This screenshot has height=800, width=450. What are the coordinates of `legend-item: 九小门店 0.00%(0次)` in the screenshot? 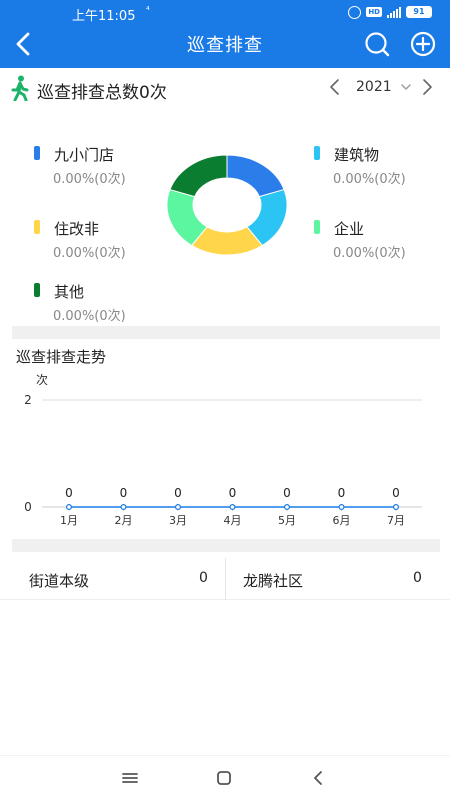 It's located at (99, 171).